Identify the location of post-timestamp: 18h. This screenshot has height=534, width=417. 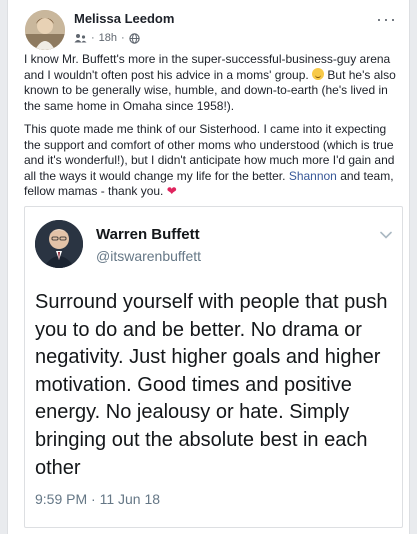
(108, 38).